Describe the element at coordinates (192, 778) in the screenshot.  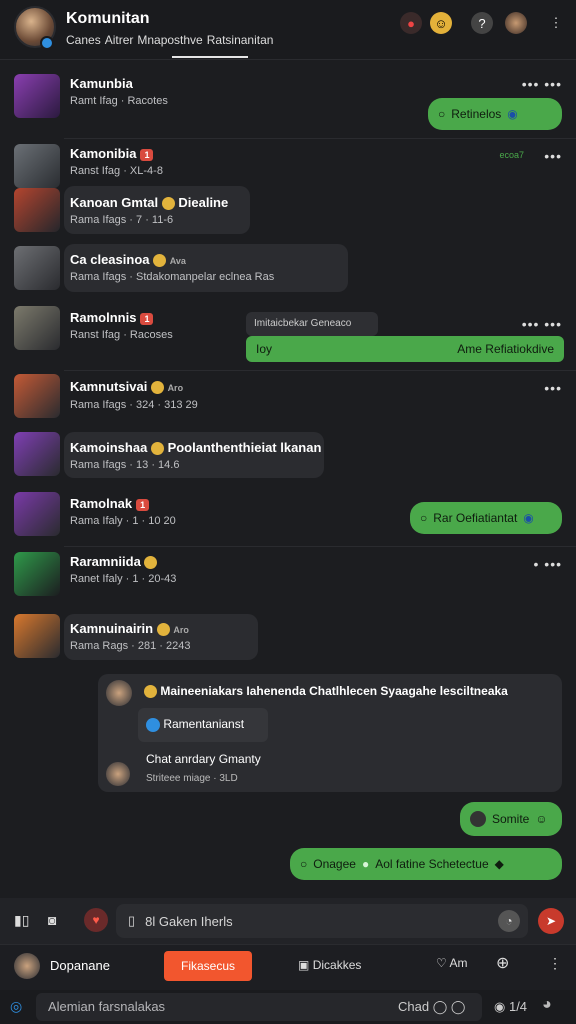
I see `thread-meta: Striteee miage · 3LD` at that location.